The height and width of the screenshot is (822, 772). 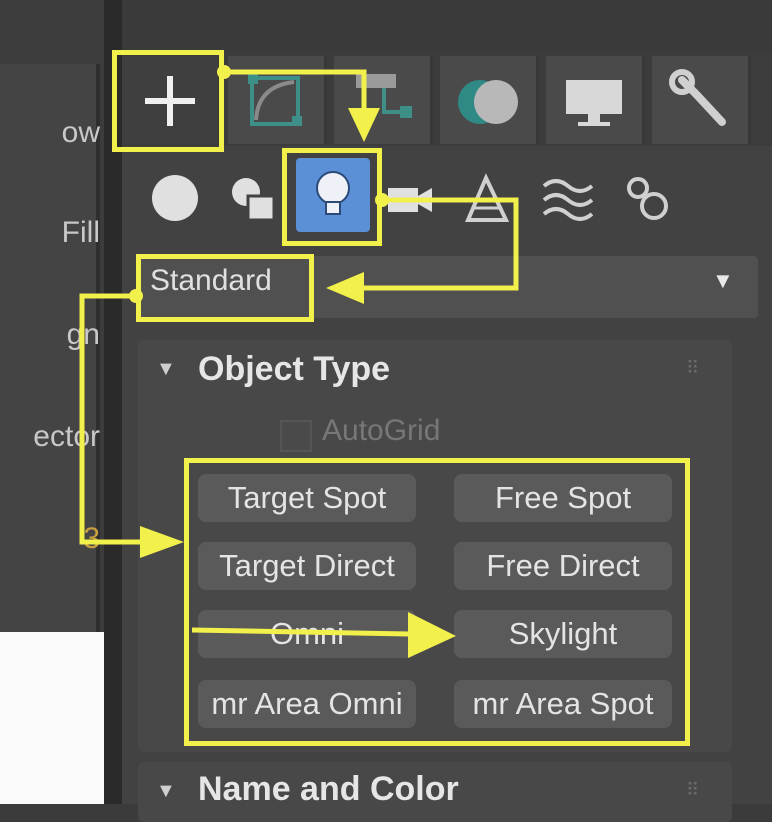 What do you see at coordinates (301, 632) in the screenshot?
I see `arrow-omni-to-skylight` at bounding box center [301, 632].